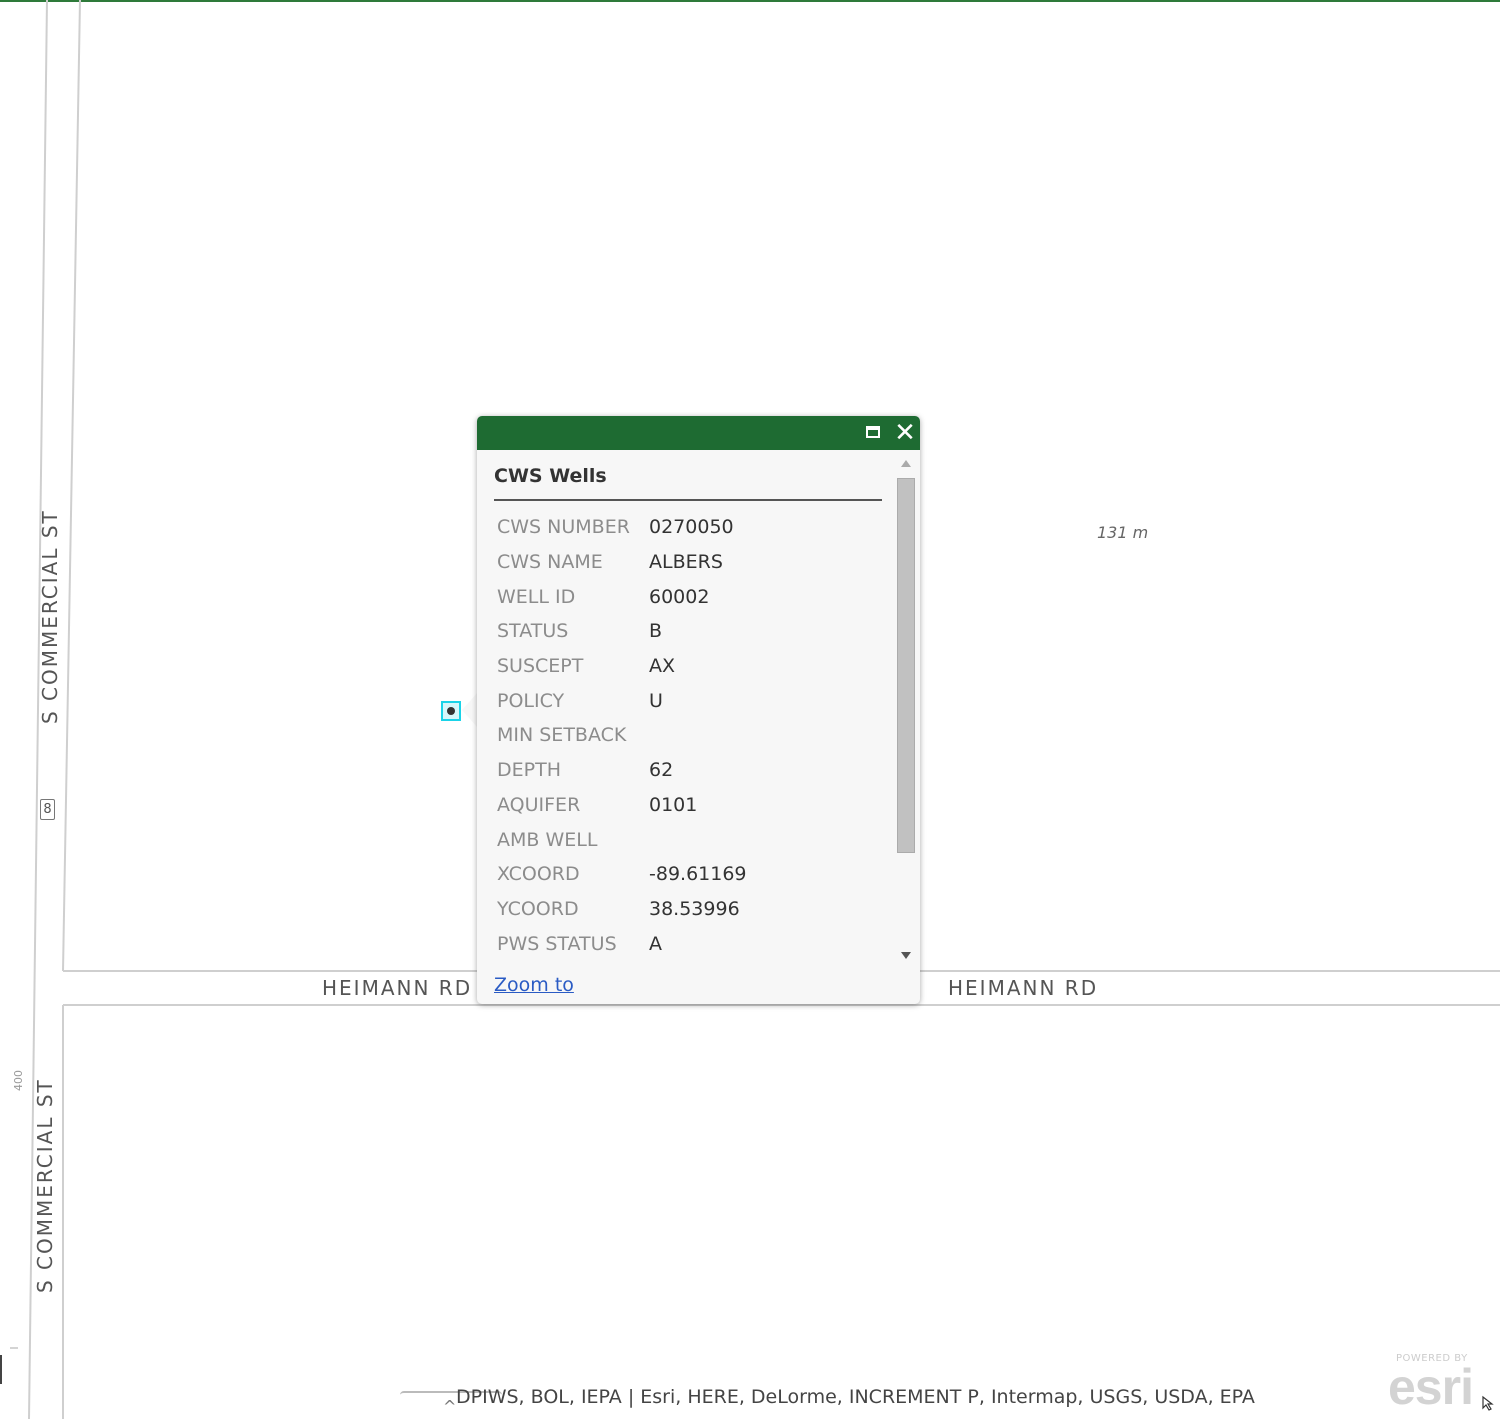 The width and height of the screenshot is (1500, 1421). Describe the element at coordinates (550, 476) in the screenshot. I see `popup-title: CWS Wells` at that location.